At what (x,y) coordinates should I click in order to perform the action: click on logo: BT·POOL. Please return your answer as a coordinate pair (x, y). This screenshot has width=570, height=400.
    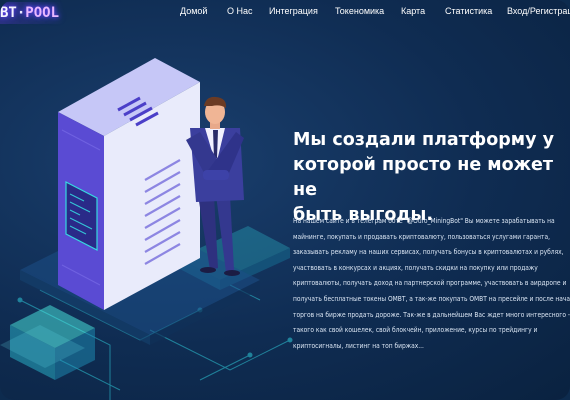
    Looking at the image, I should click on (32, 13).